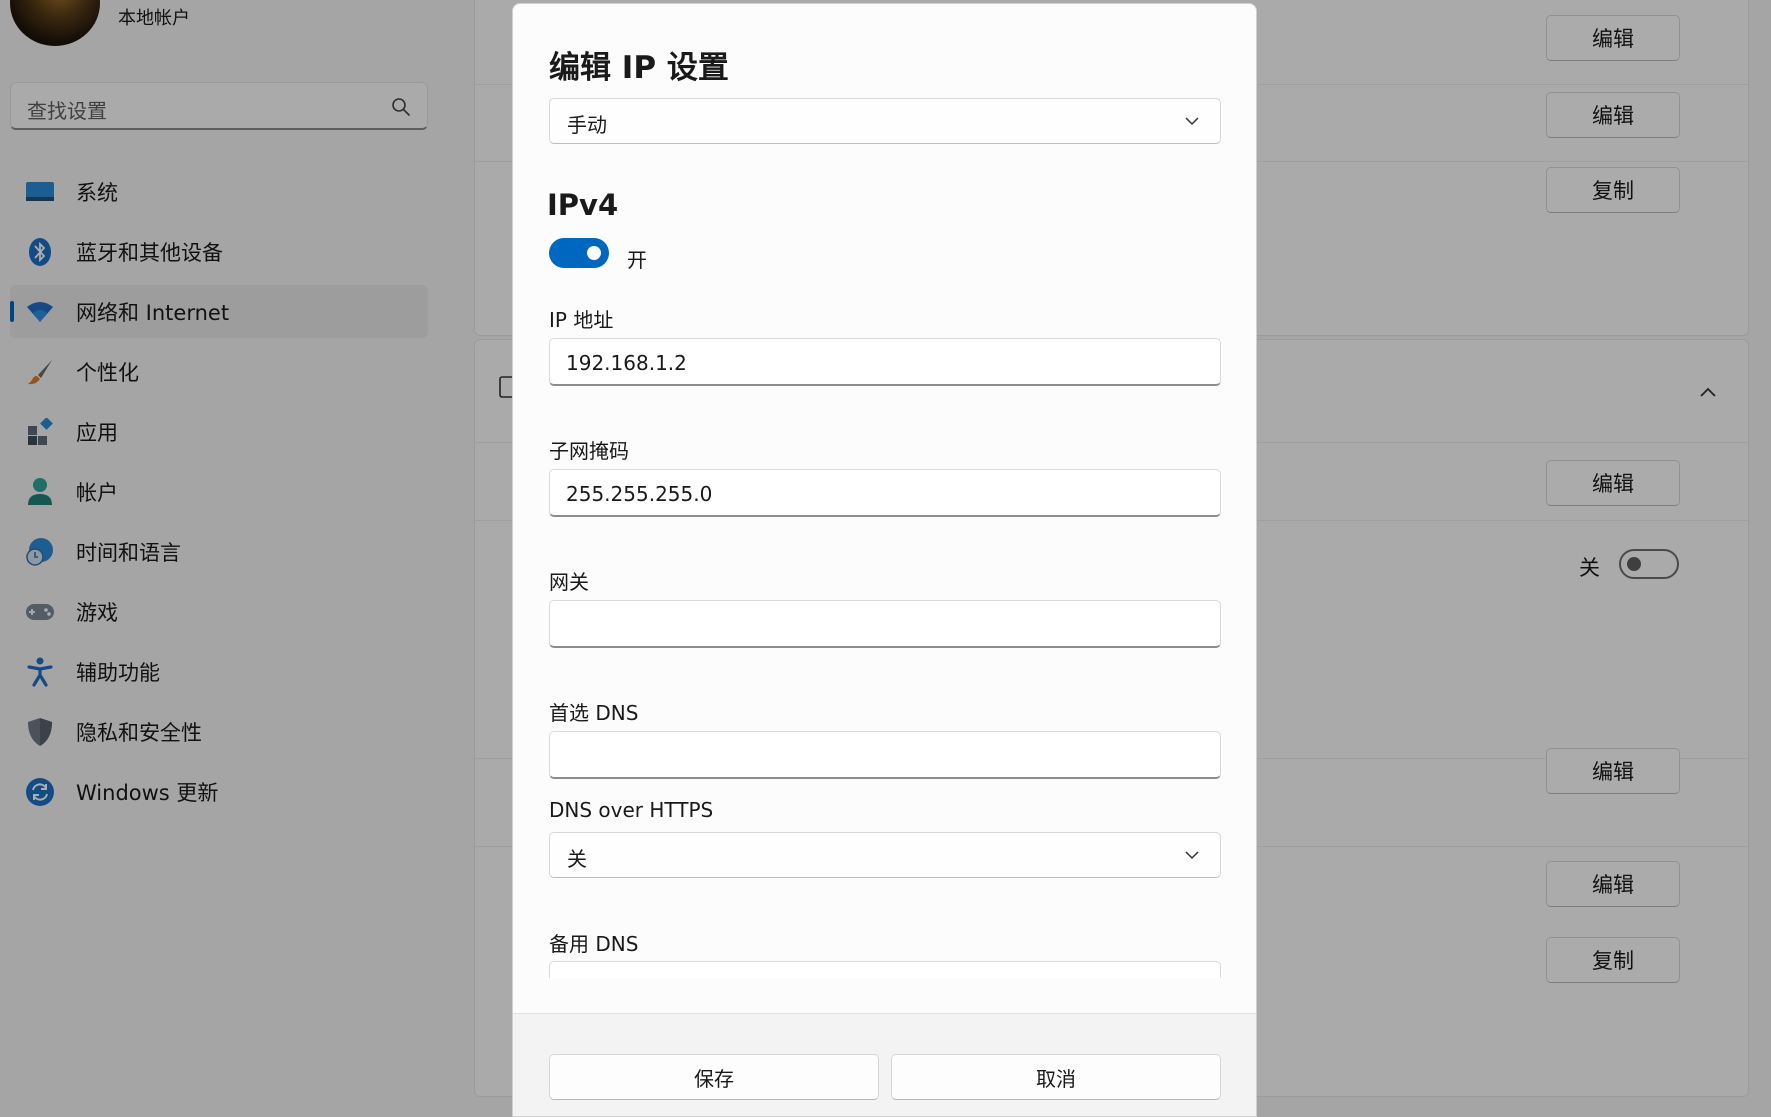  Describe the element at coordinates (1056, 1077) in the screenshot. I see `cancel-button: 取消` at that location.